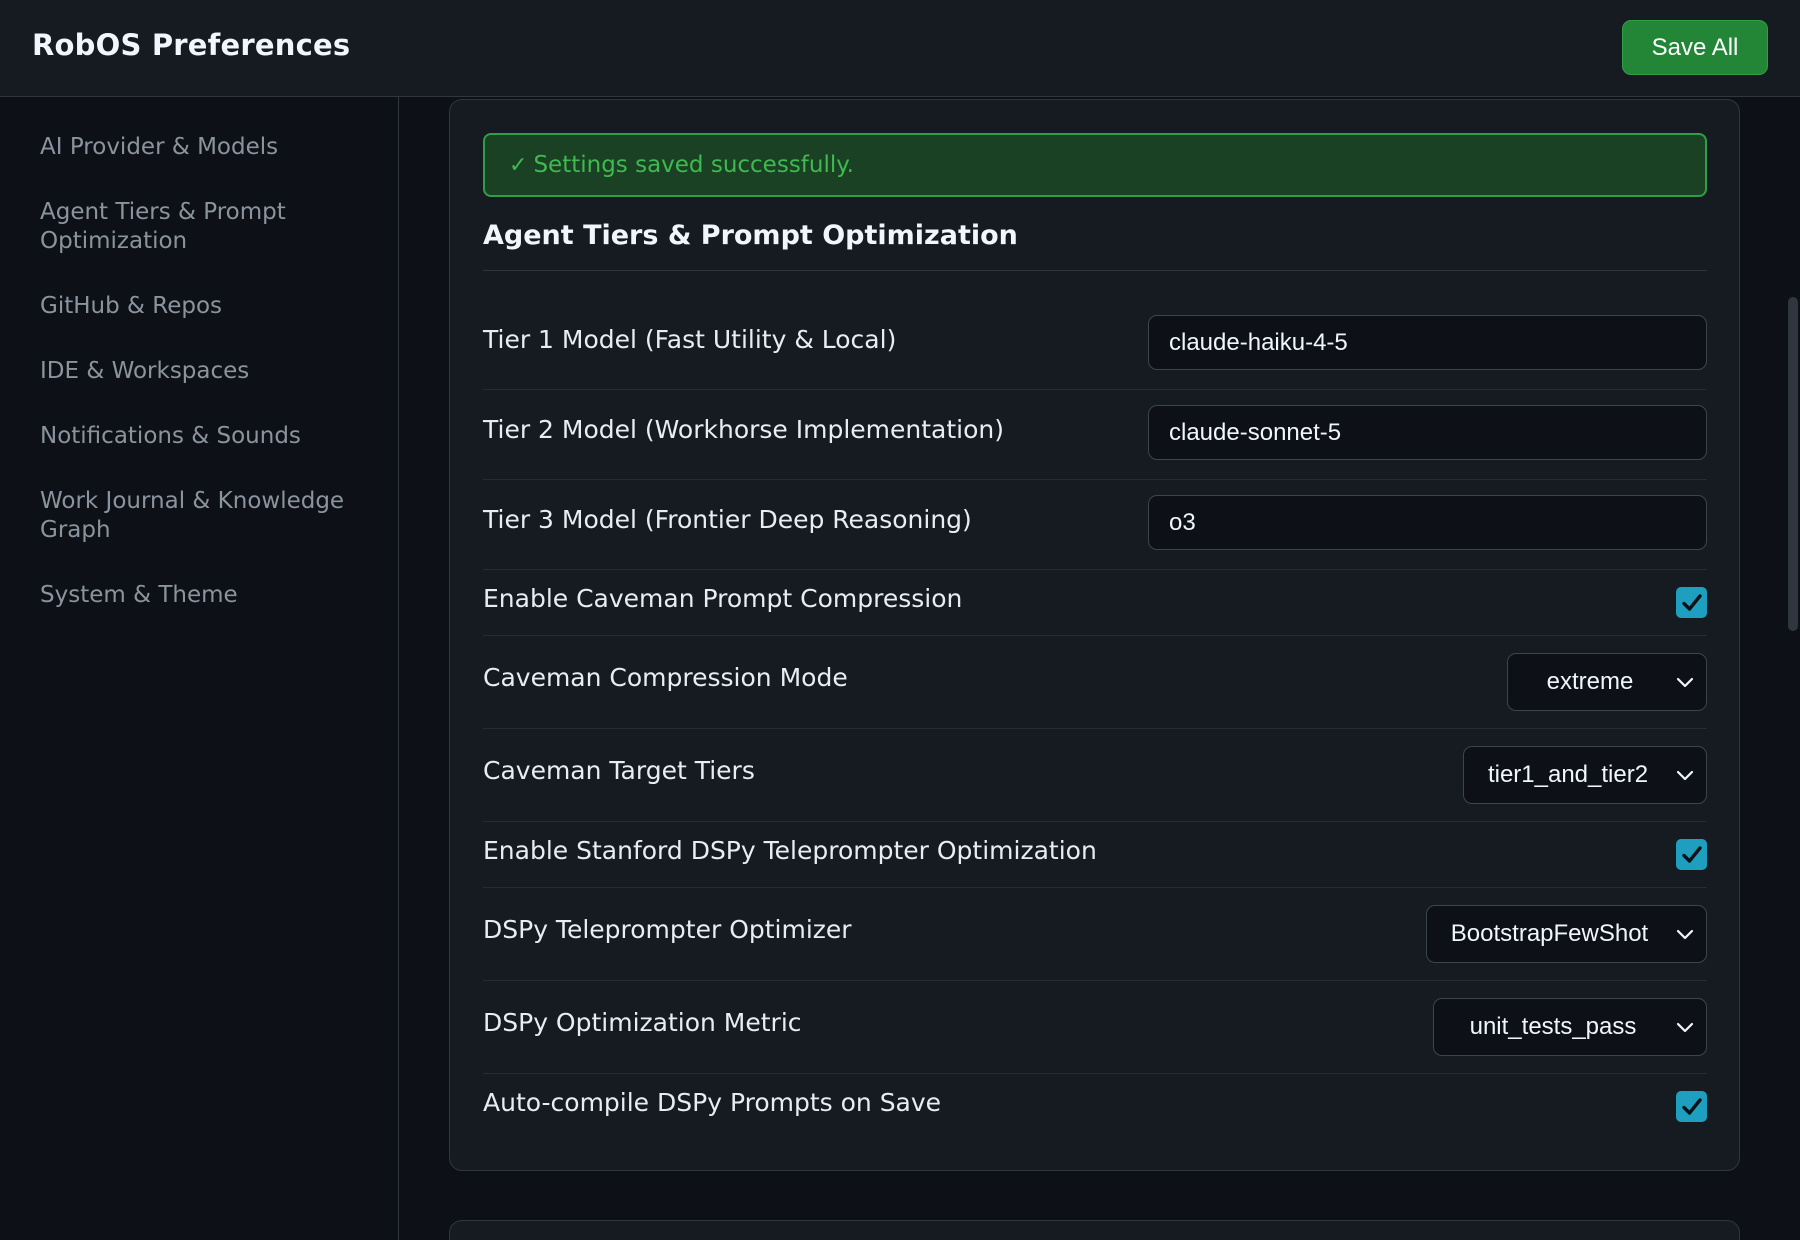  Describe the element at coordinates (1792, 668) in the screenshot. I see `scrollbar-track` at that location.